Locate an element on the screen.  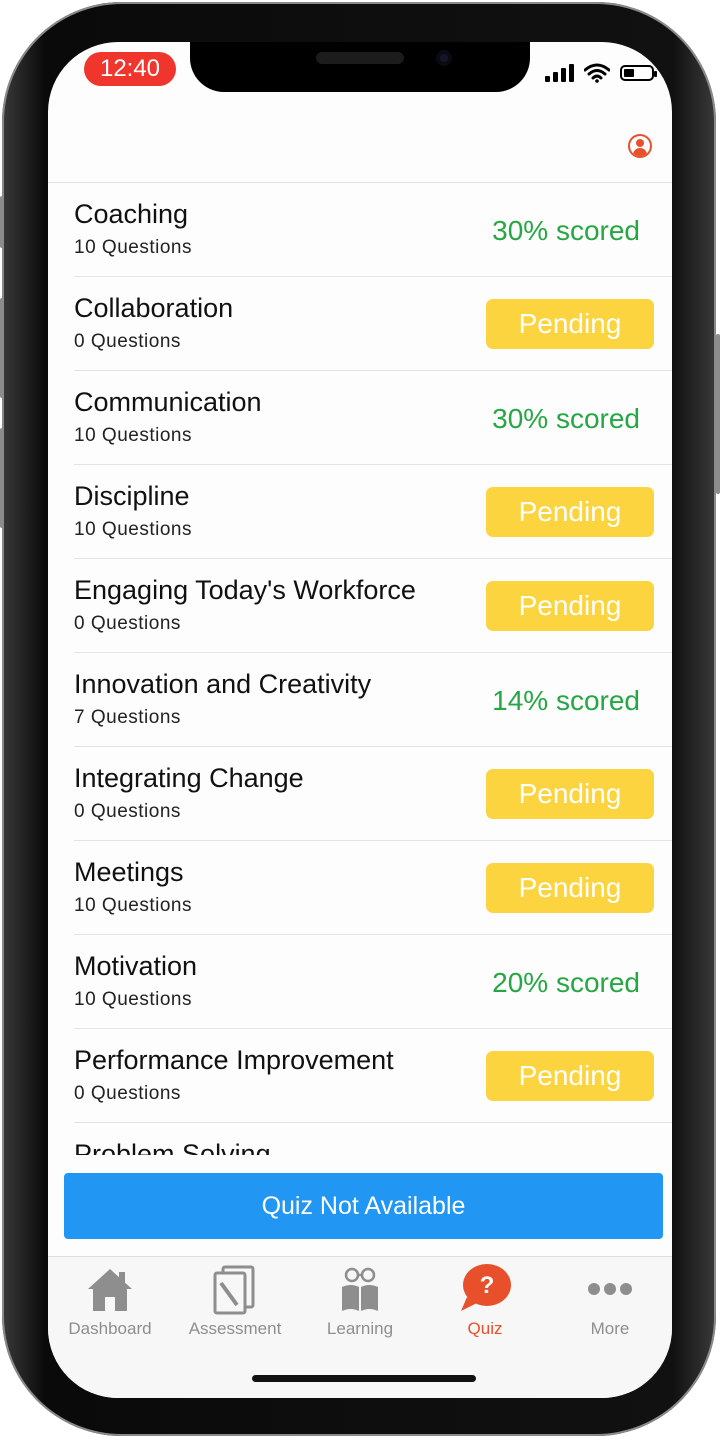
tab-dashboard: Dashboard is located at coordinates (110, 1302).